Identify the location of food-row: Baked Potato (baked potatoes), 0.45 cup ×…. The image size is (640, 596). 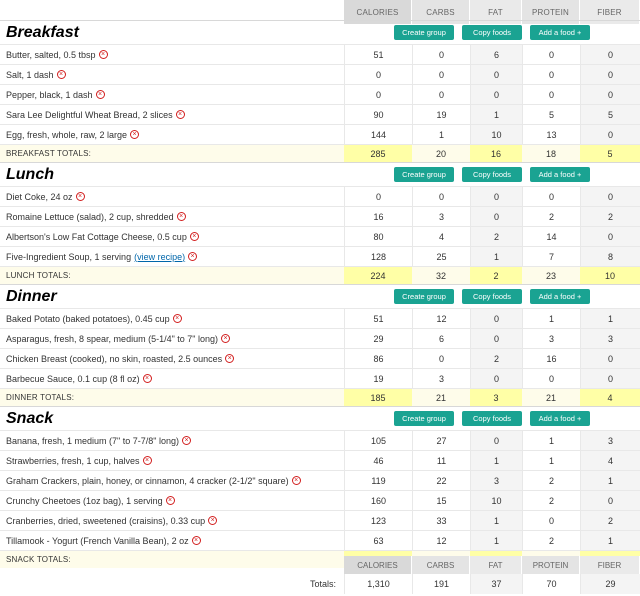
(320, 318).